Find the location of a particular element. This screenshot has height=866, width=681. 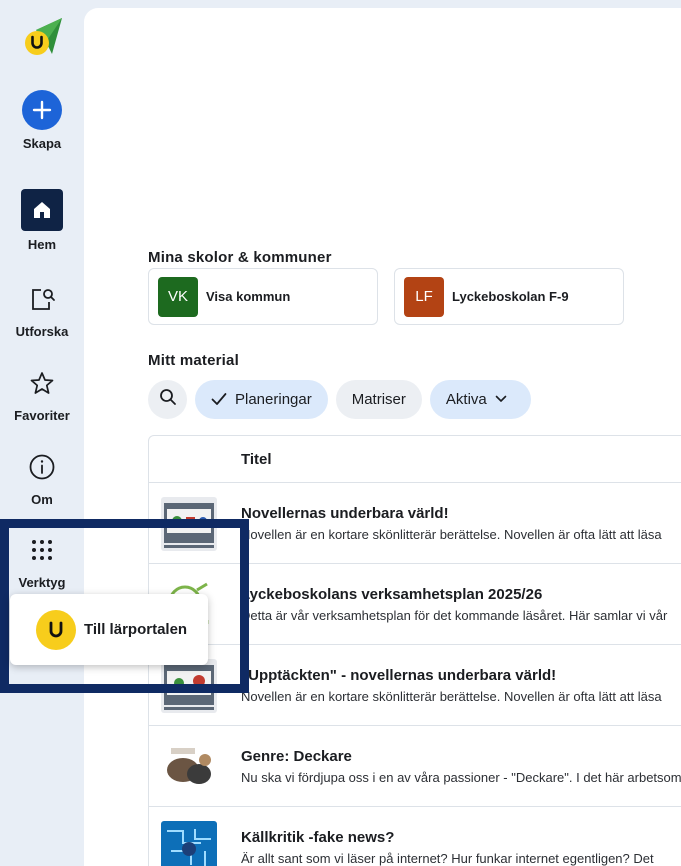

app-logo-icon is located at coordinates (43, 37).